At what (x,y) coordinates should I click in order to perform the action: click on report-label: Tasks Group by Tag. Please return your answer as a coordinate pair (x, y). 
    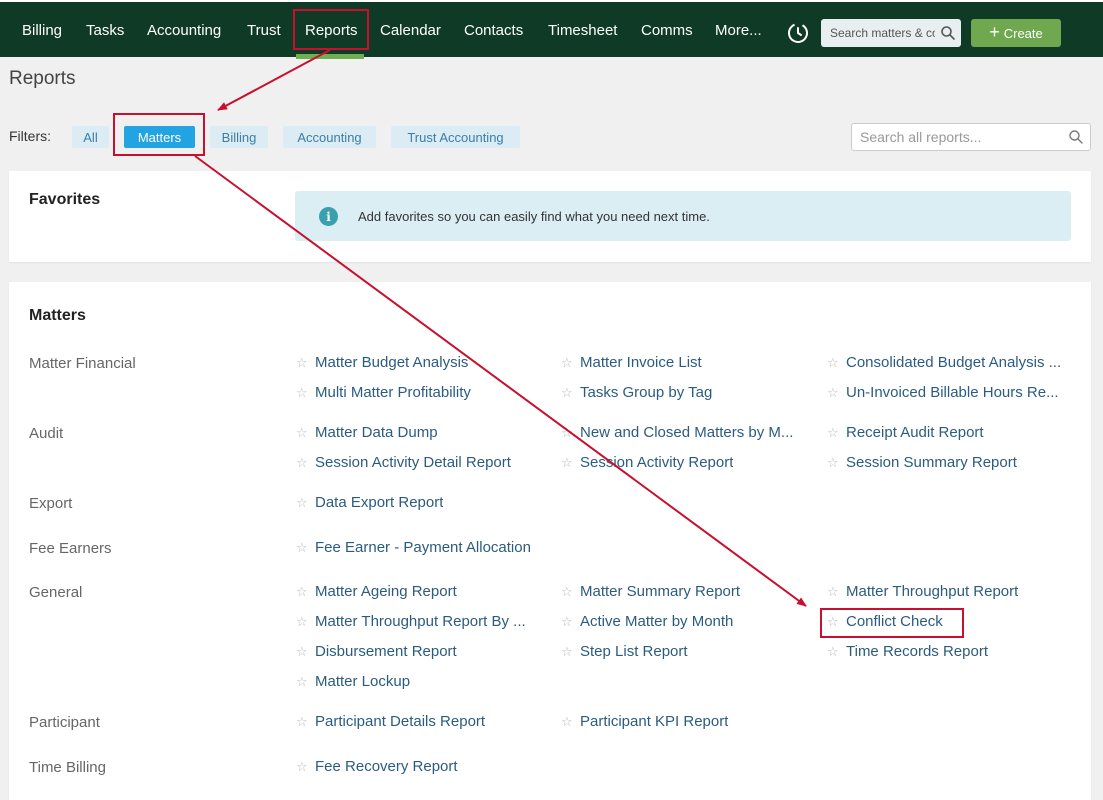
    Looking at the image, I should click on (646, 392).